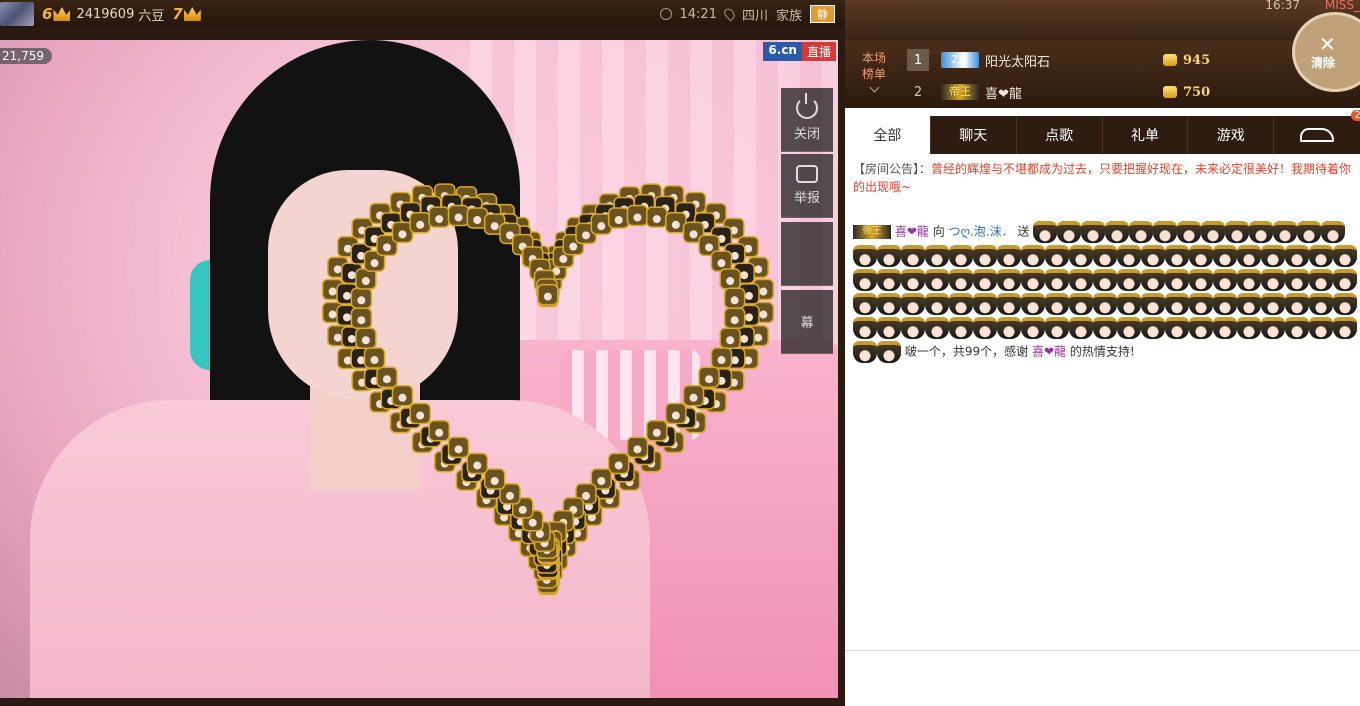  What do you see at coordinates (918, 92) in the screenshot?
I see `rank-index: 2` at bounding box center [918, 92].